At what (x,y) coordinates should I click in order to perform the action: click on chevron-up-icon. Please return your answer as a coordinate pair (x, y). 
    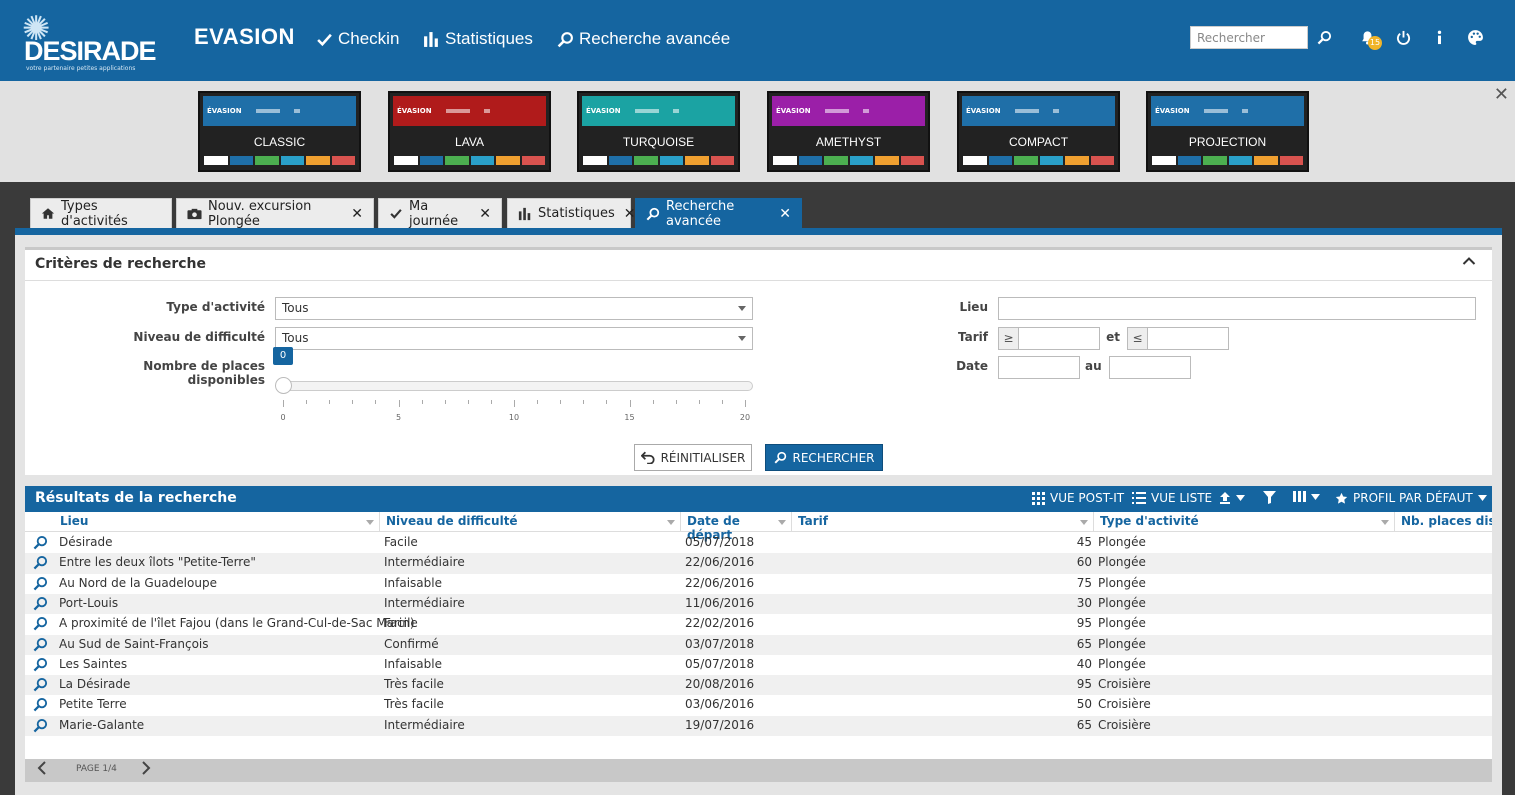
    Looking at the image, I should click on (1469, 261).